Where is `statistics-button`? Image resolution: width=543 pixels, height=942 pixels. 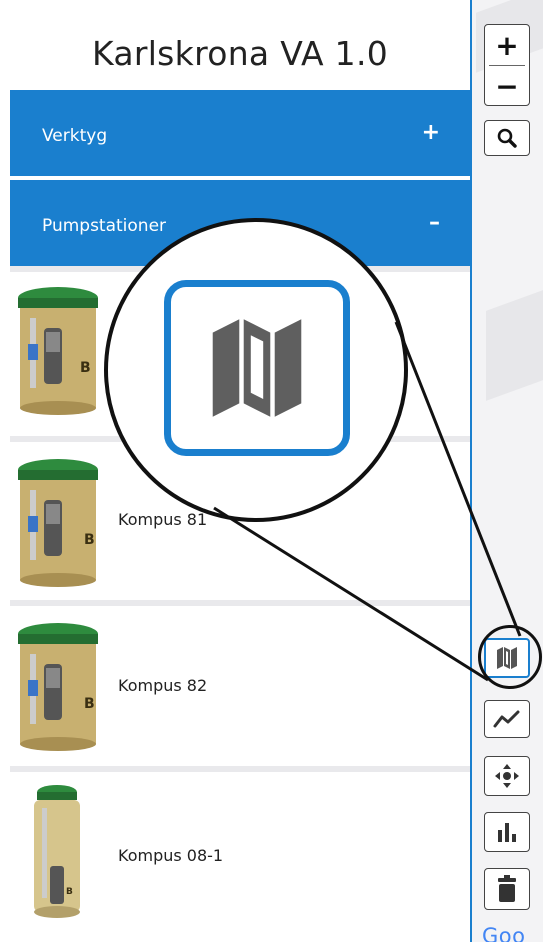
statistics-button is located at coordinates (507, 832).